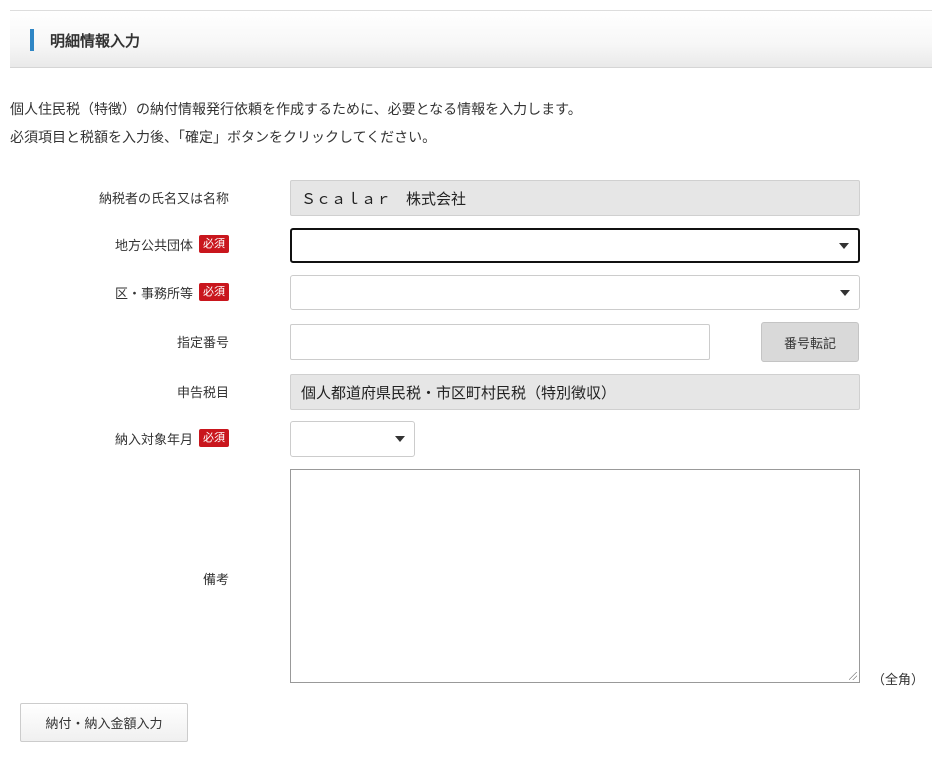  I want to click on full-width-note: （全角）, so click(898, 680).